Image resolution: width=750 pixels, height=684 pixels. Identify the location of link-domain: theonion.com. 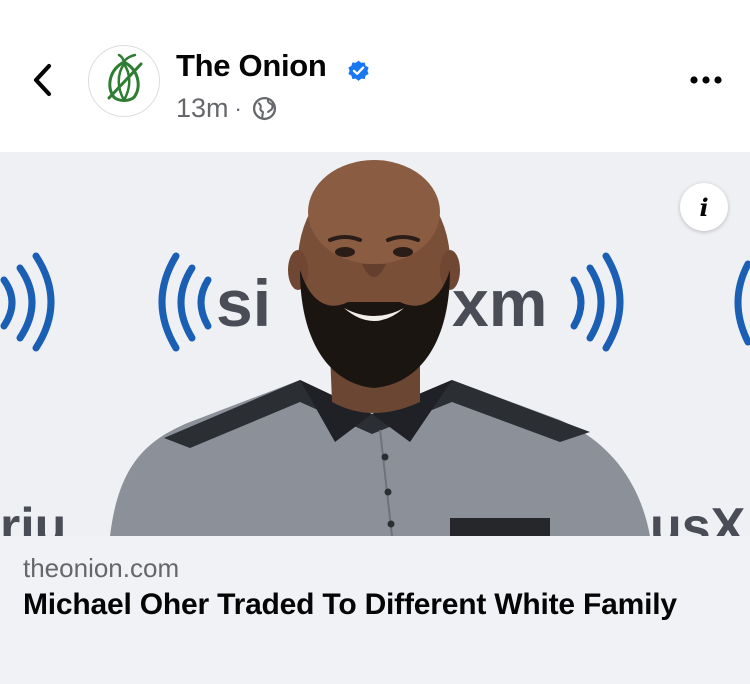
(101, 568).